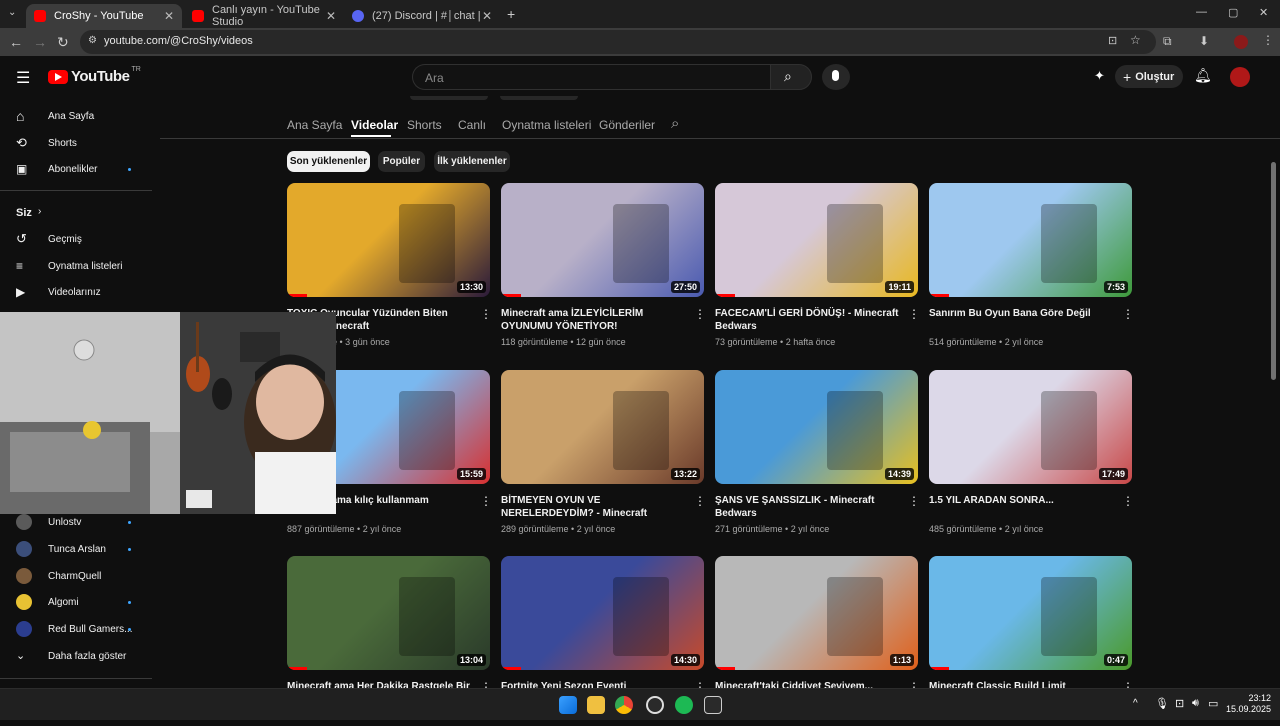 This screenshot has height=726, width=1280. Describe the element at coordinates (511, 14) in the screenshot. I see `new-tab-icon: +` at that location.